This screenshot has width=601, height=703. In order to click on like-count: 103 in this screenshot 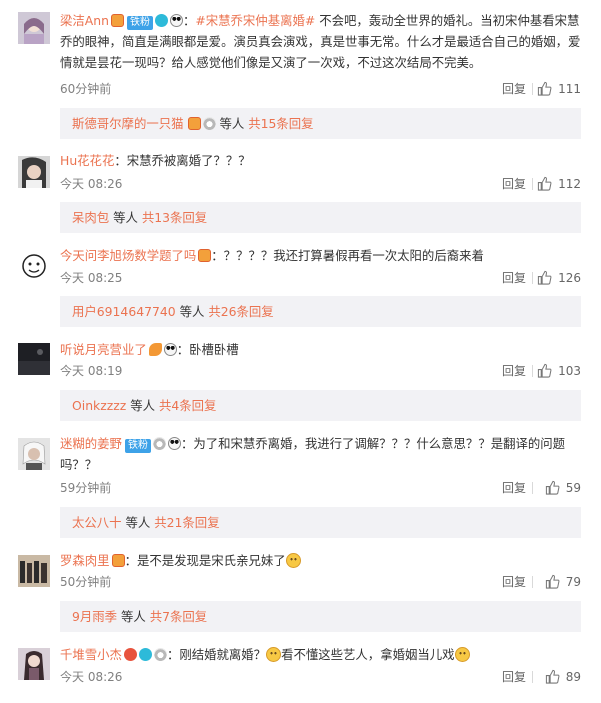, I will do `click(569, 371)`.